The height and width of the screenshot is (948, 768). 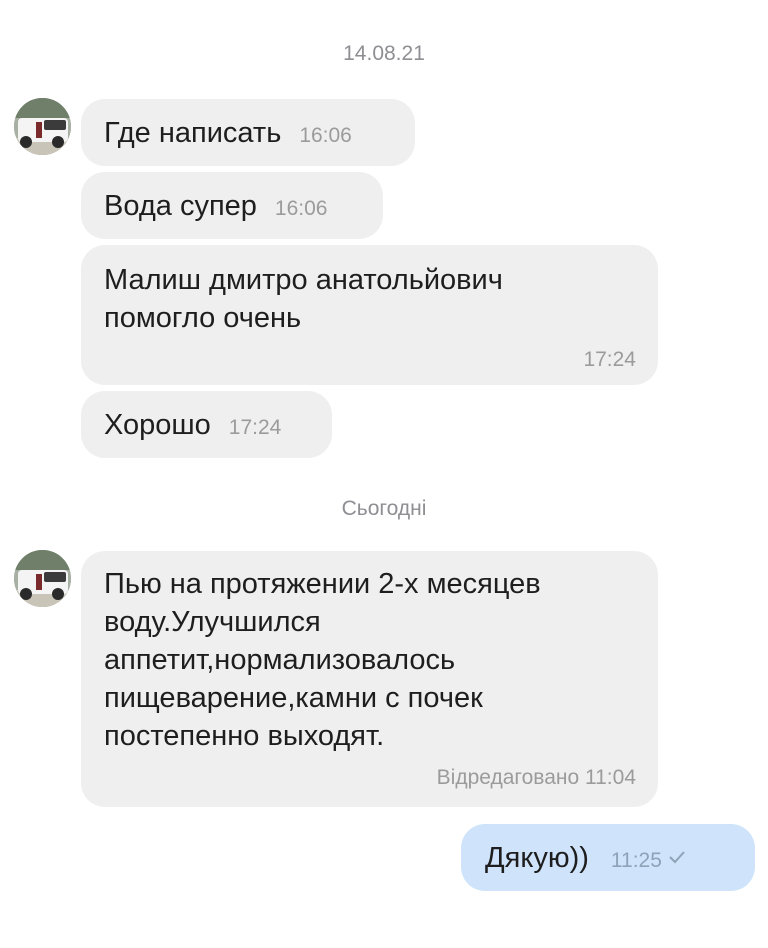 I want to click on message-text-line: помогло очень, so click(x=203, y=318).